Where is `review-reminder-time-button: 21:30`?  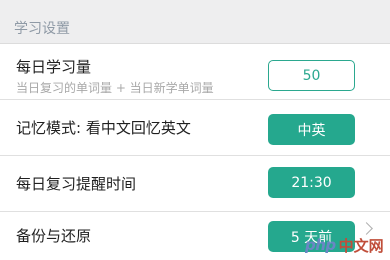 review-reminder-time-button: 21:30 is located at coordinates (311, 182).